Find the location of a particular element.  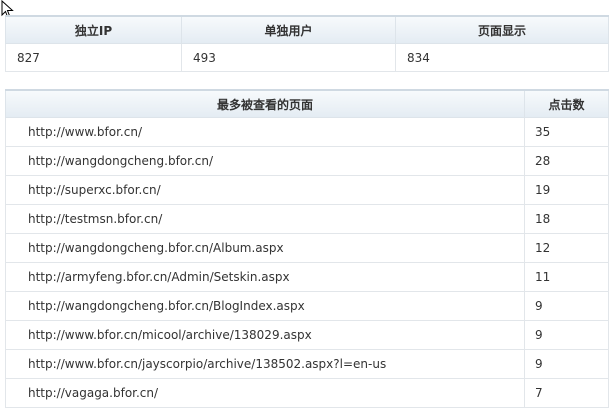

table-row: http://vagaga.bfor.cn/ 7 is located at coordinates (307, 393).